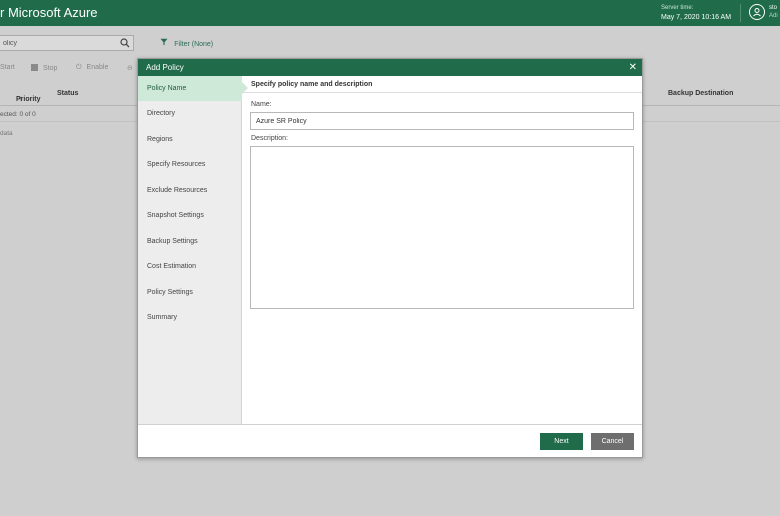 Image resolution: width=780 pixels, height=516 pixels. I want to click on step-backup-settings: Backup Settings, so click(190, 241).